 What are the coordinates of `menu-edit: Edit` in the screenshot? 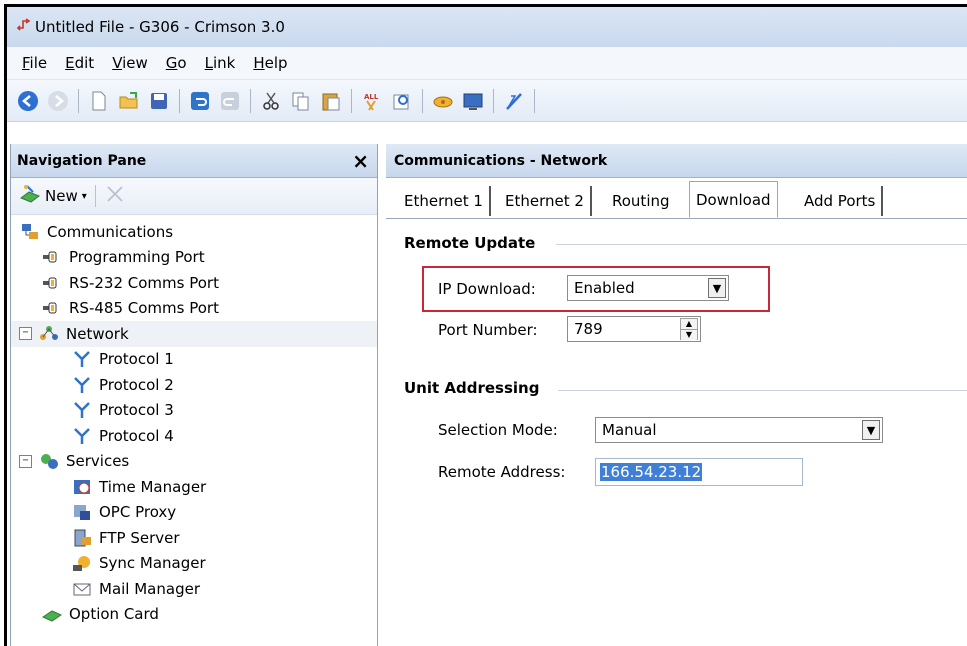 It's located at (79, 63).